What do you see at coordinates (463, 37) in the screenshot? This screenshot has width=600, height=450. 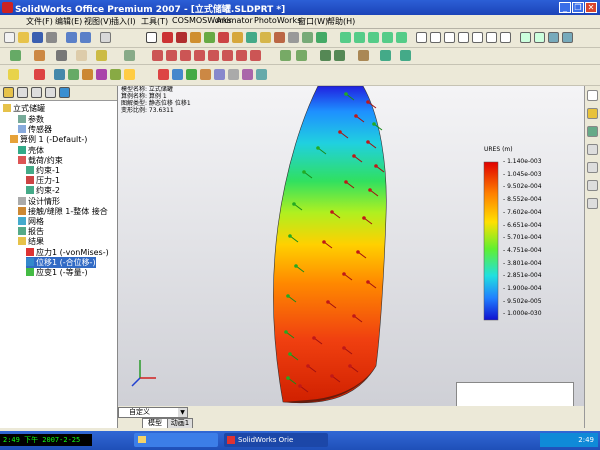 I see `view-right-icon` at bounding box center [463, 37].